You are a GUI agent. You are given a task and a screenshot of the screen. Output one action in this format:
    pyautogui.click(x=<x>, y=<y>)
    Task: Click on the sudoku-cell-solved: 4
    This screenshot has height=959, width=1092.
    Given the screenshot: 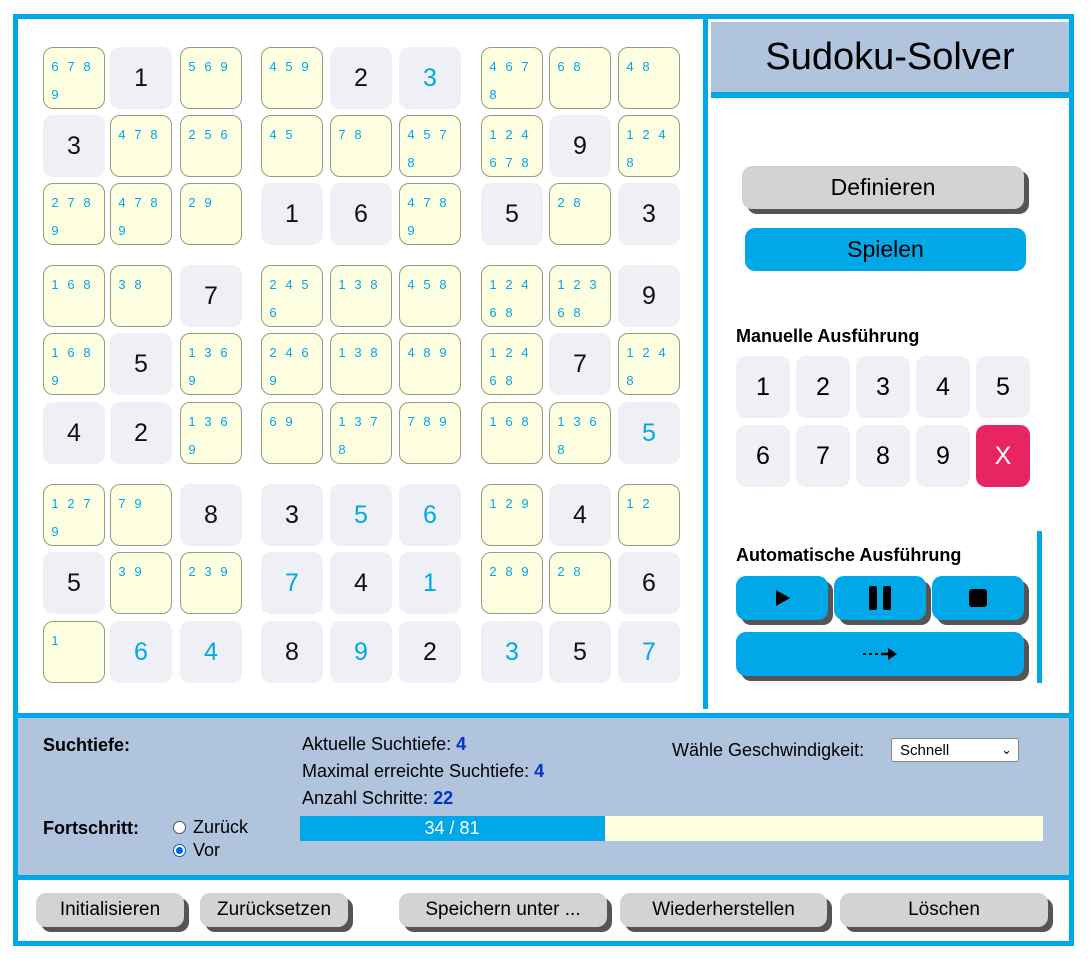 What is the action you would take?
    pyautogui.click(x=211, y=652)
    